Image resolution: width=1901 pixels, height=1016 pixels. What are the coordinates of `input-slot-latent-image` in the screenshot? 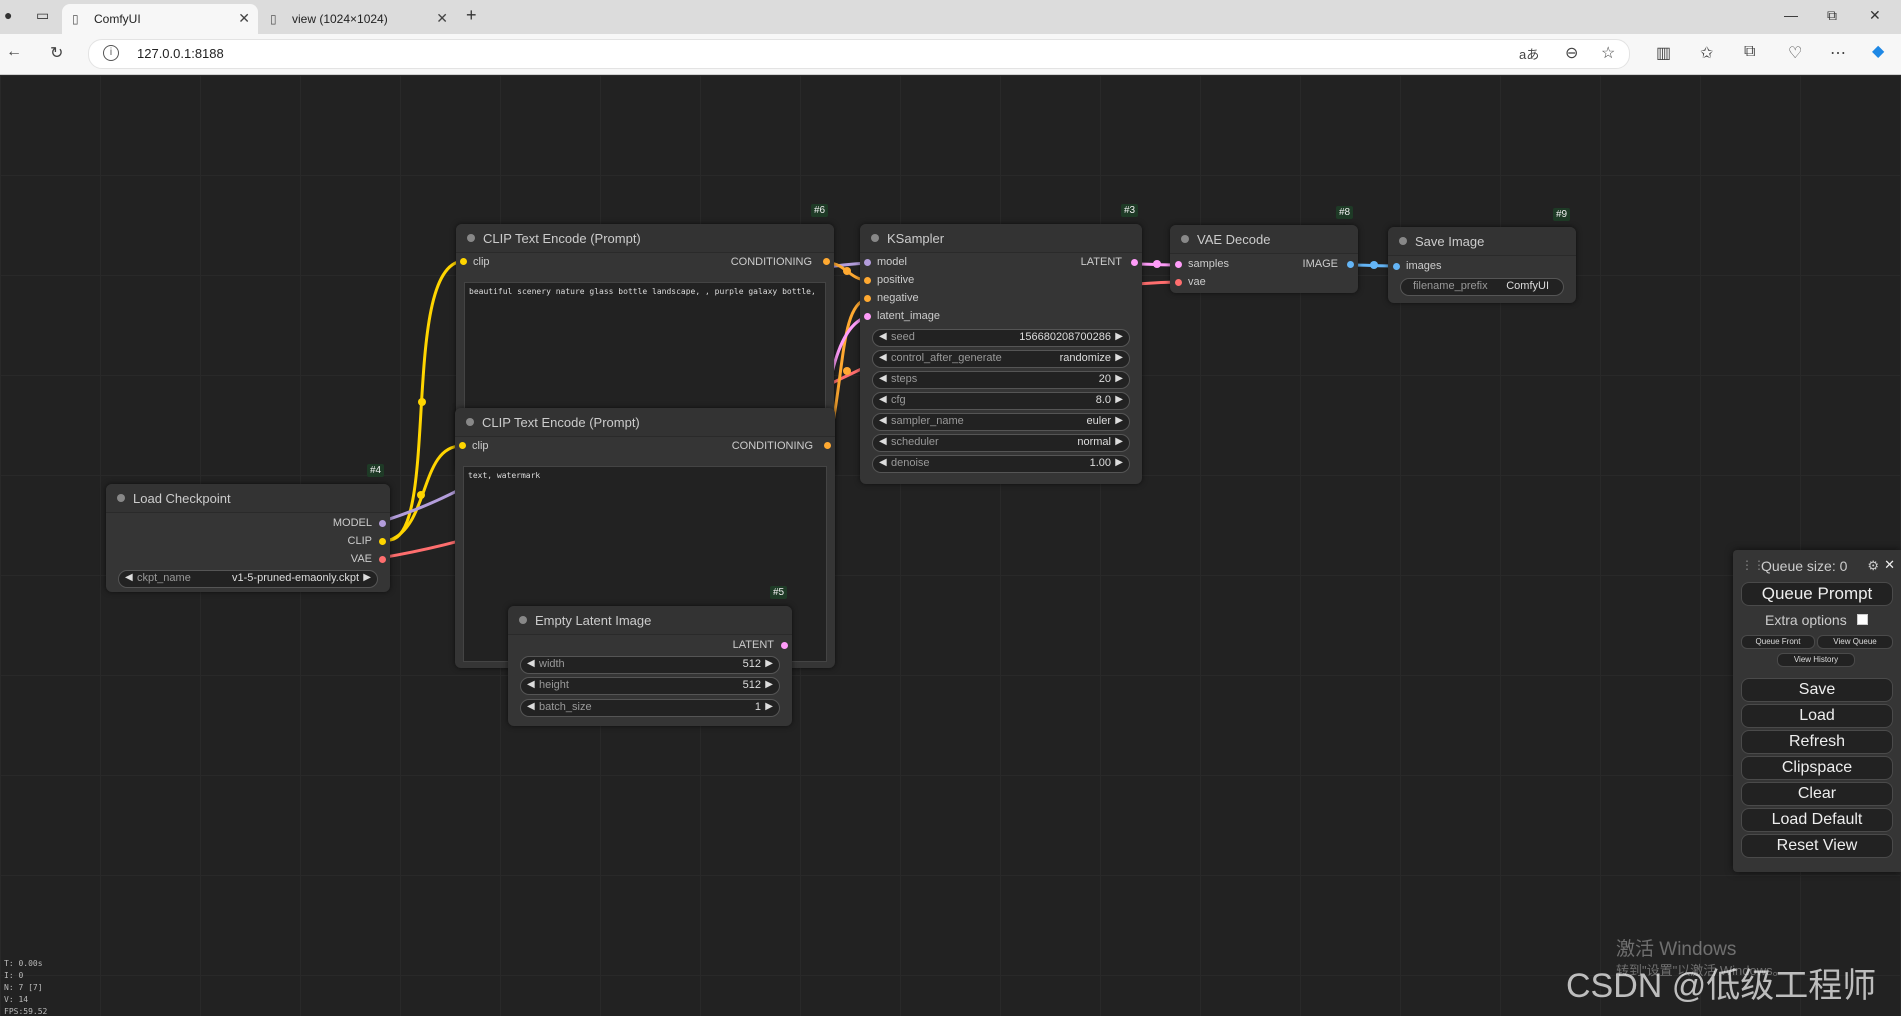 It's located at (867, 316).